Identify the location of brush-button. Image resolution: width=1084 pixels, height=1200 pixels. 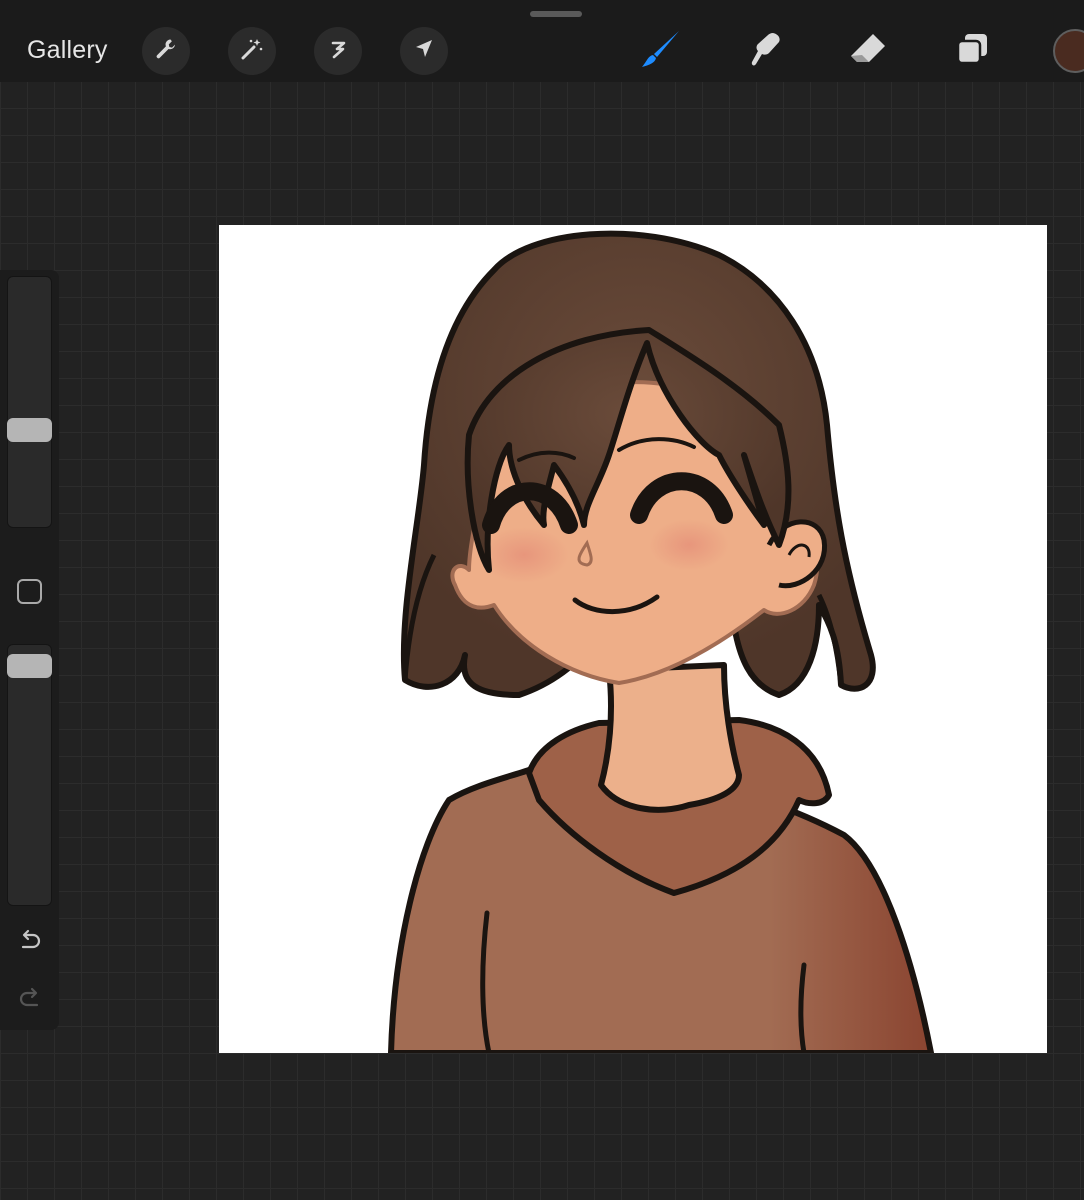
(661, 51).